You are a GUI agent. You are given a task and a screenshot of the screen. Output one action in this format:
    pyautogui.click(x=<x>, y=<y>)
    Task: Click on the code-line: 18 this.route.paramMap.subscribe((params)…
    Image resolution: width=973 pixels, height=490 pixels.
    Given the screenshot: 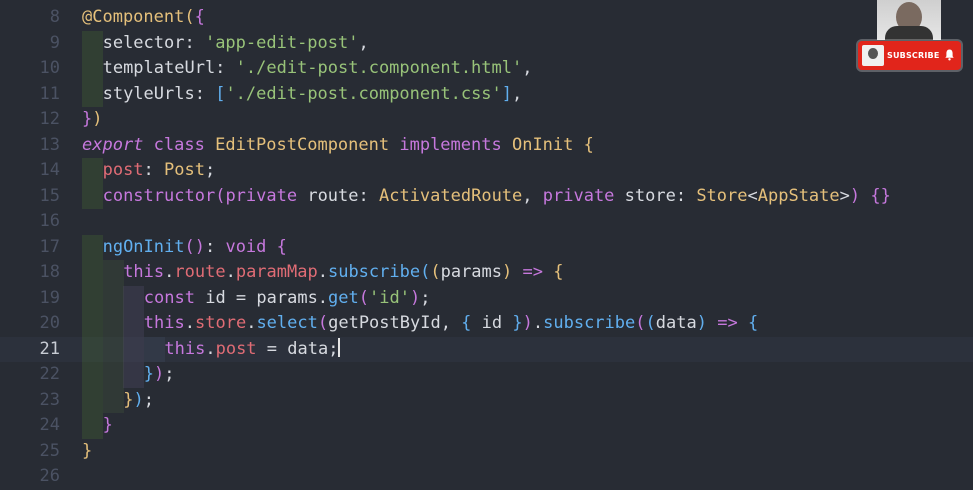 What is the action you would take?
    pyautogui.click(x=486, y=273)
    